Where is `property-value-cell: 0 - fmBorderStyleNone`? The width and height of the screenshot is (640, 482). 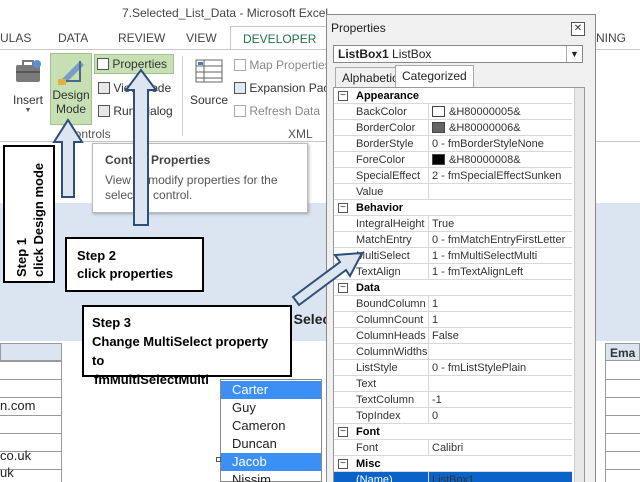
property-value-cell: 0 - fmBorderStyleNone is located at coordinates (488, 144).